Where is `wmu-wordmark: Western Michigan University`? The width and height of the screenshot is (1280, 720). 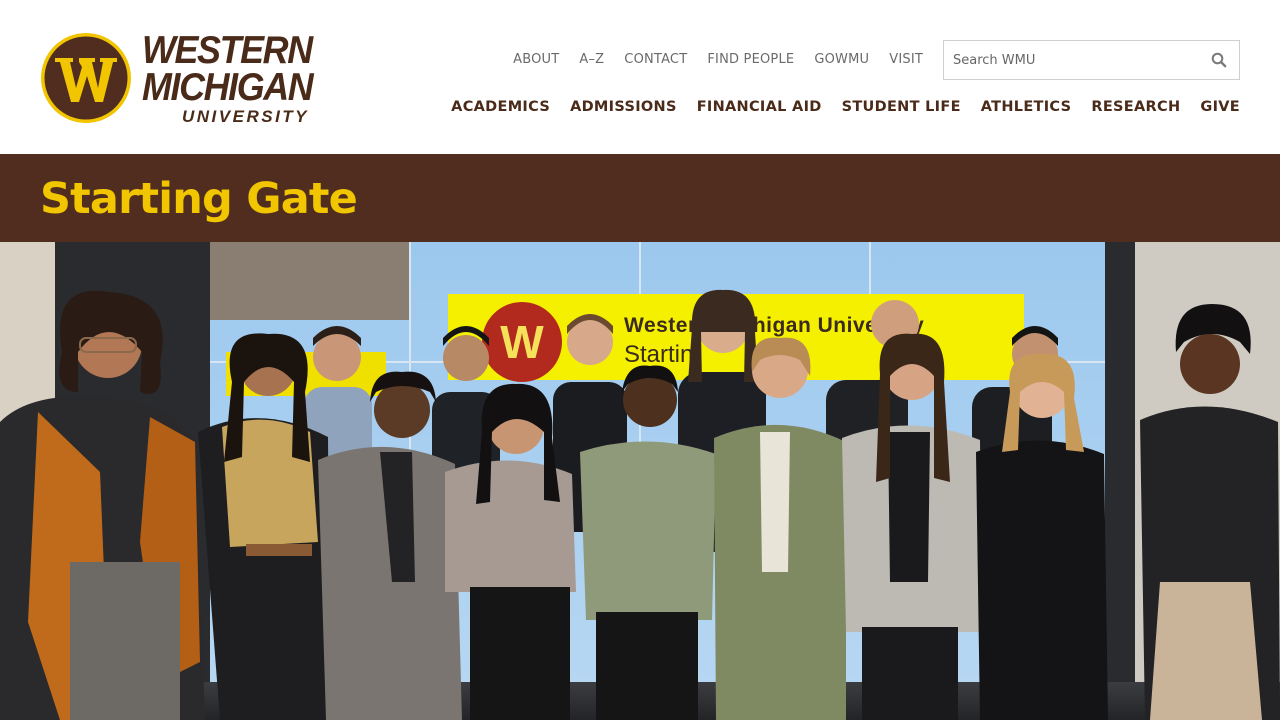
wmu-wordmark: Western Michigan University is located at coordinates (234, 78).